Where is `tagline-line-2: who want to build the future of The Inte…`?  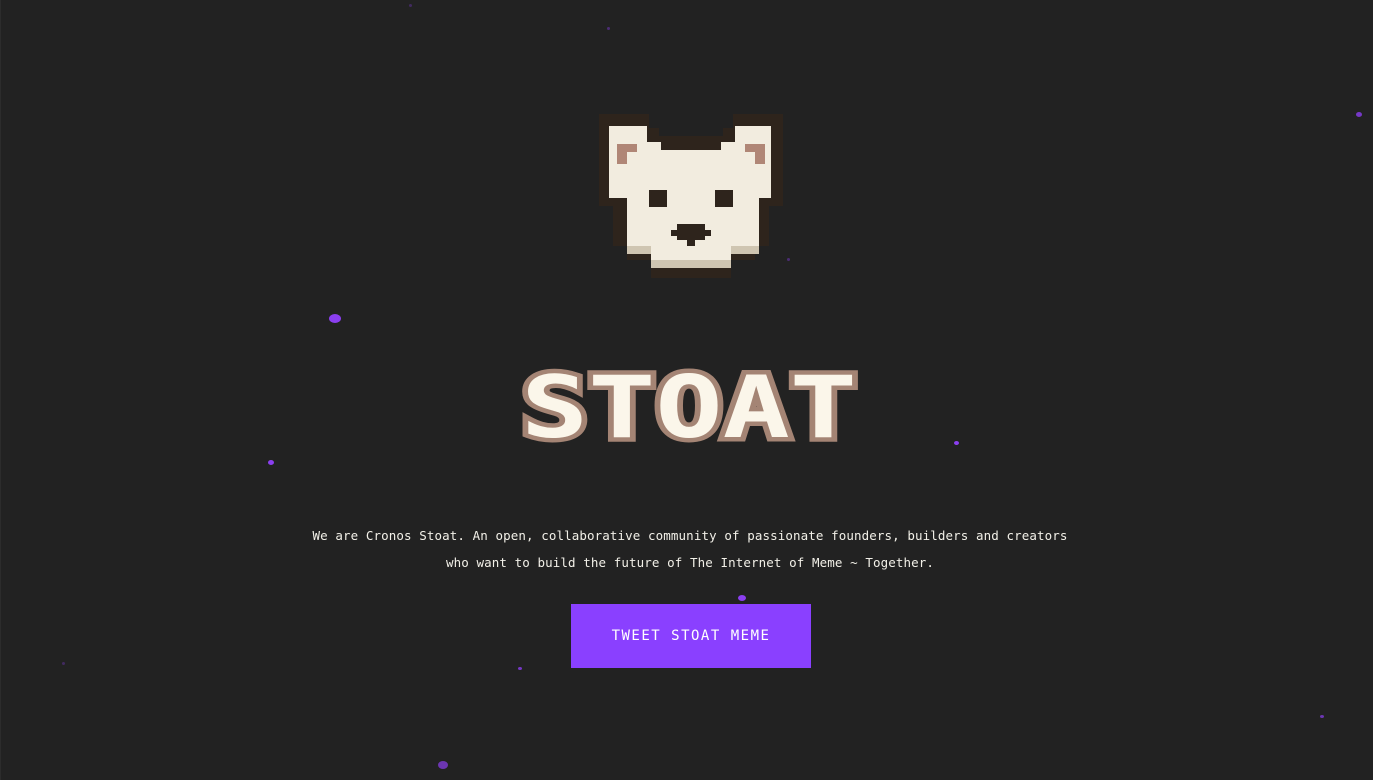 tagline-line-2: who want to build the future of The Inte… is located at coordinates (690, 562).